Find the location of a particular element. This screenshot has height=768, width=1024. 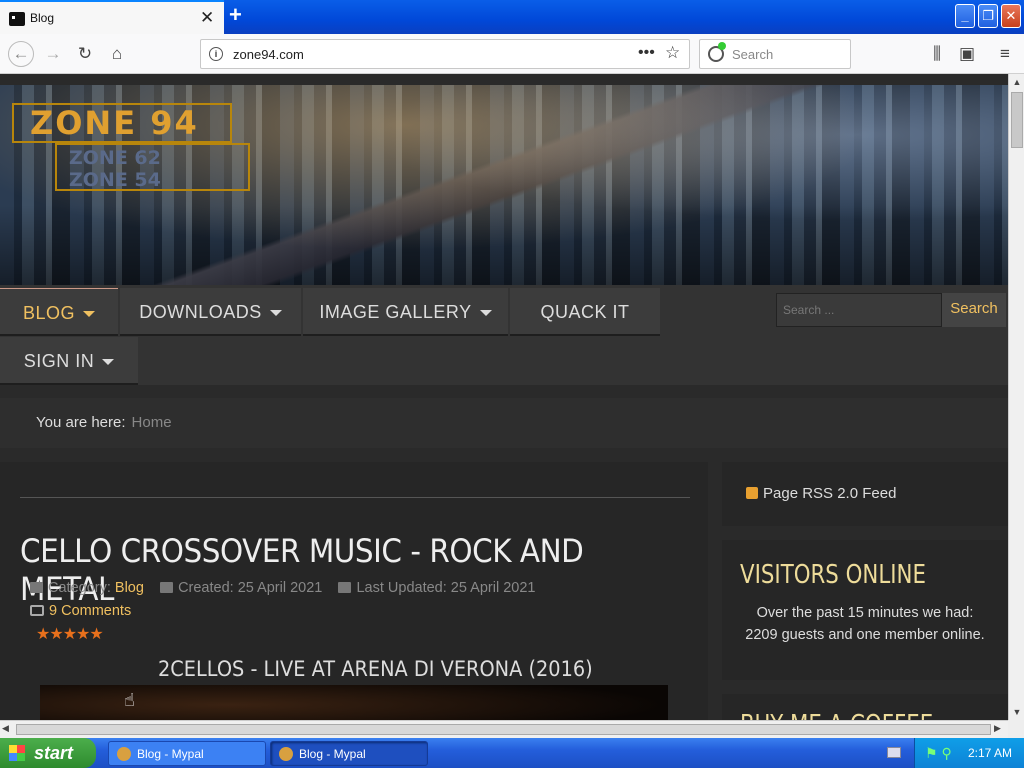

comments-link: 9 Comments is located at coordinates (80, 611).